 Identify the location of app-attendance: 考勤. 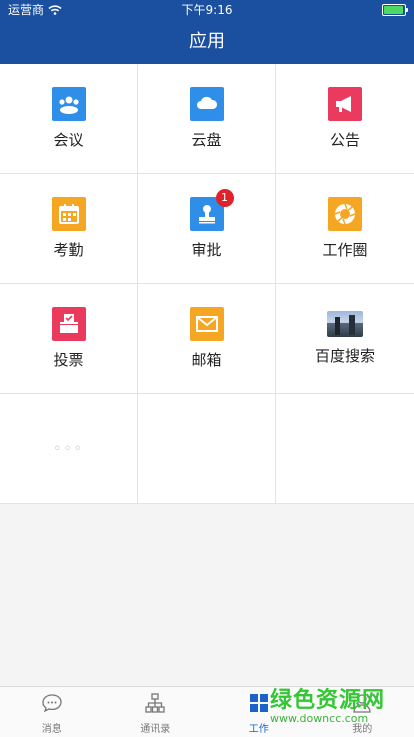
(69, 229).